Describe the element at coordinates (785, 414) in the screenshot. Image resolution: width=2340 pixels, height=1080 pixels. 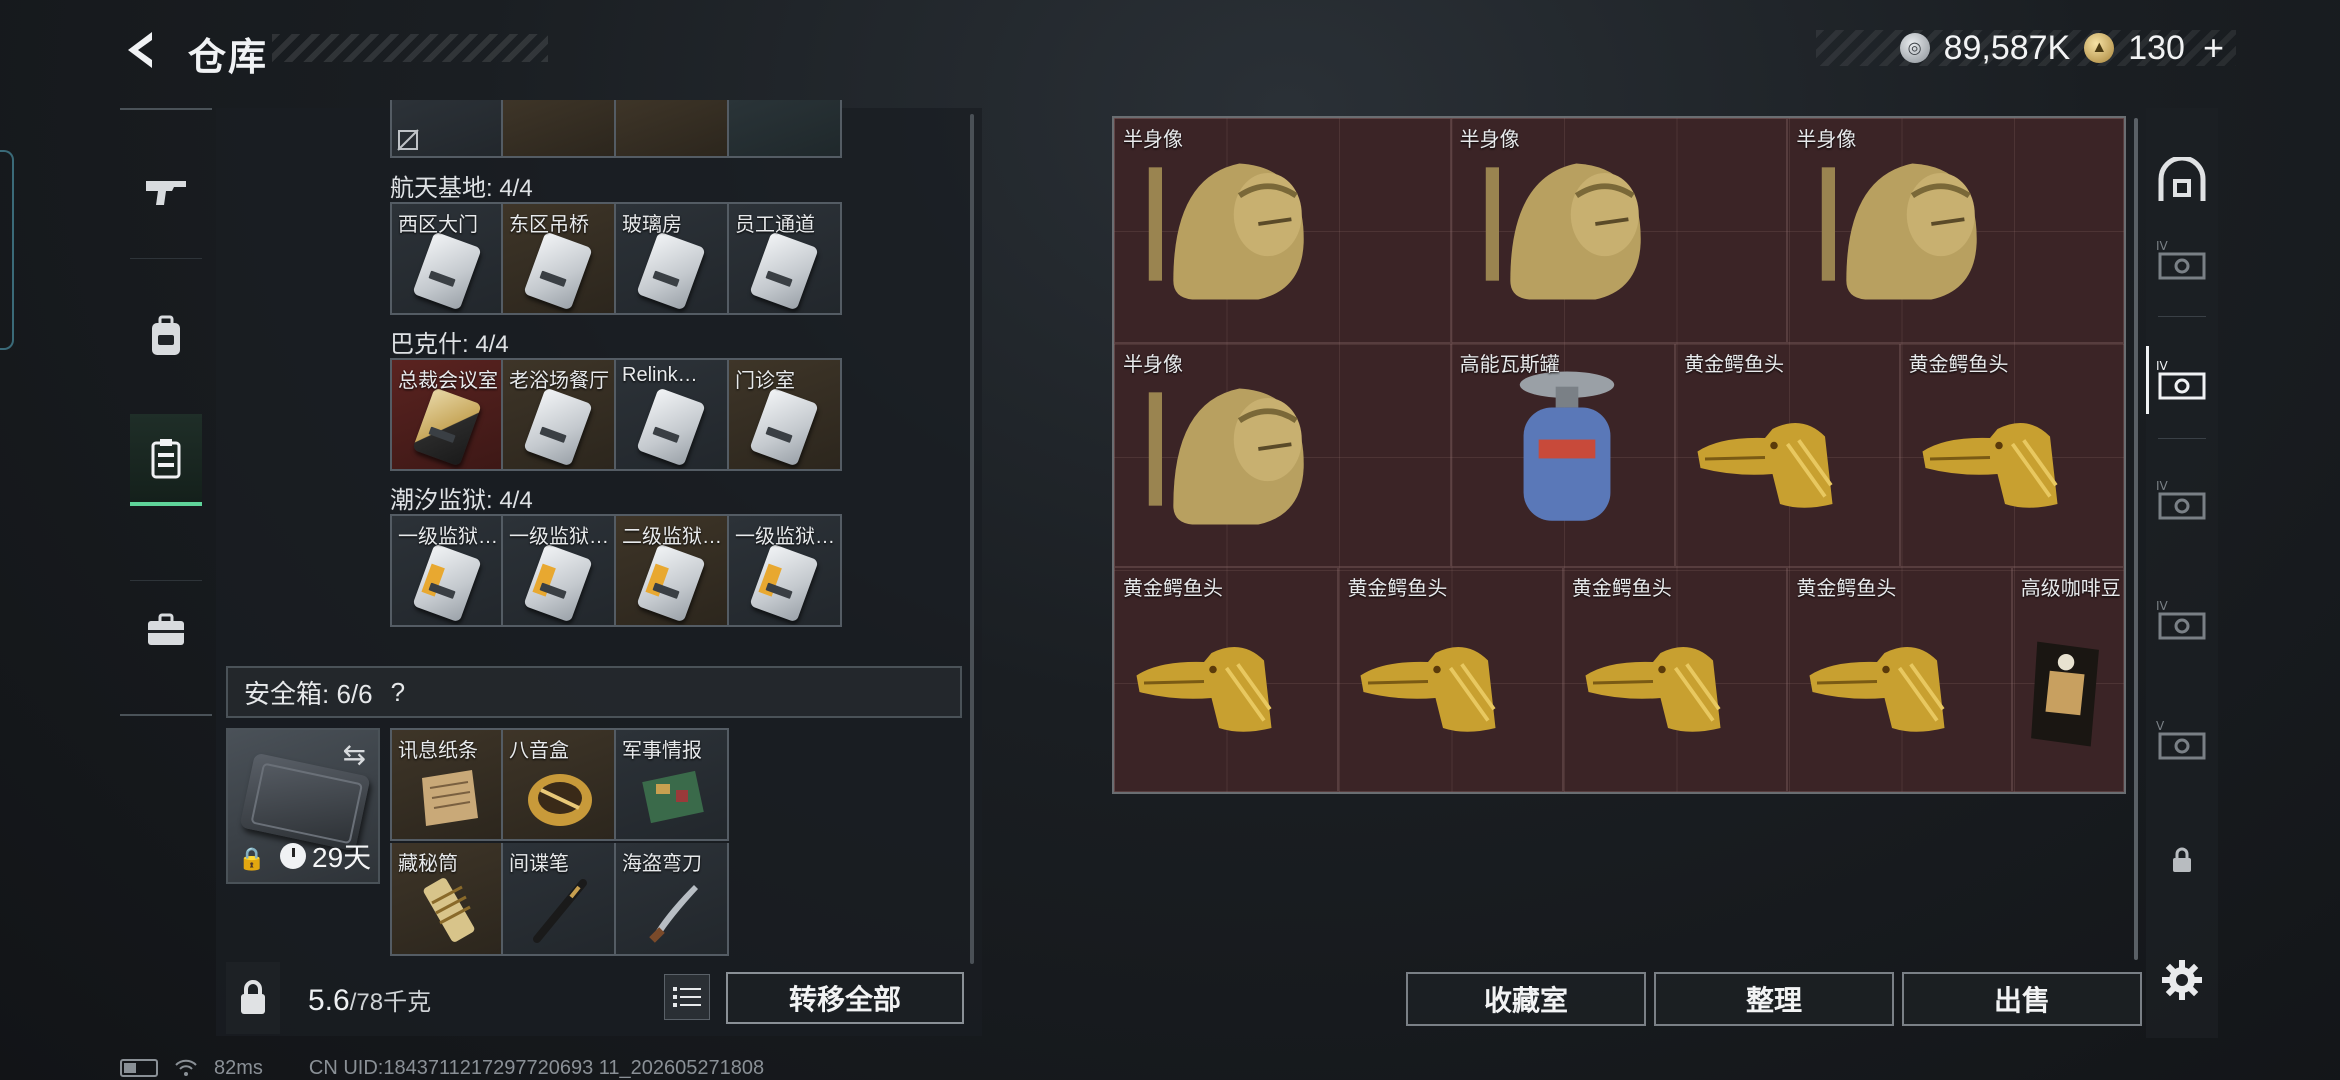
I see `keycard-slot: 门诊室` at that location.